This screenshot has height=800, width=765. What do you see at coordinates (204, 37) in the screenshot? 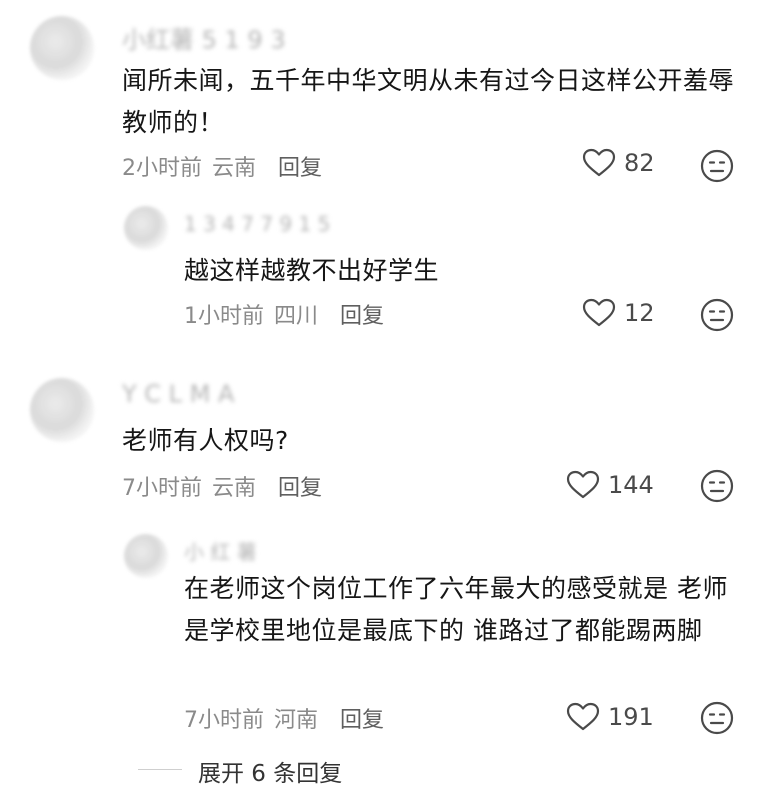
I see `username: 小红薯 5 1 9 3` at bounding box center [204, 37].